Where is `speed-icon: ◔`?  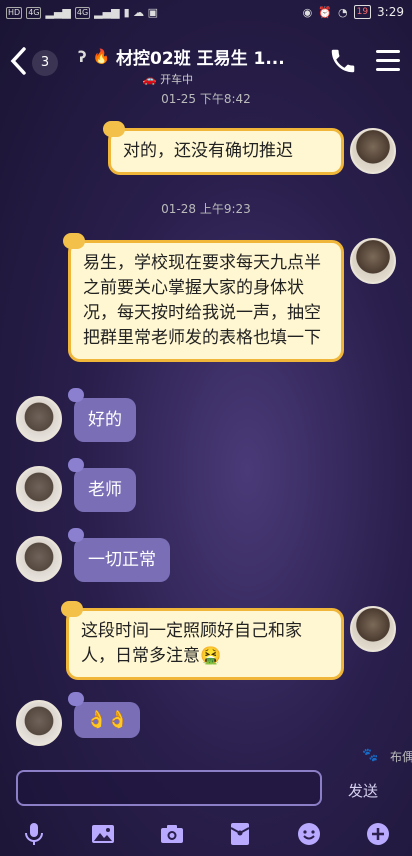
speed-icon: ◔ is located at coordinates (342, 12).